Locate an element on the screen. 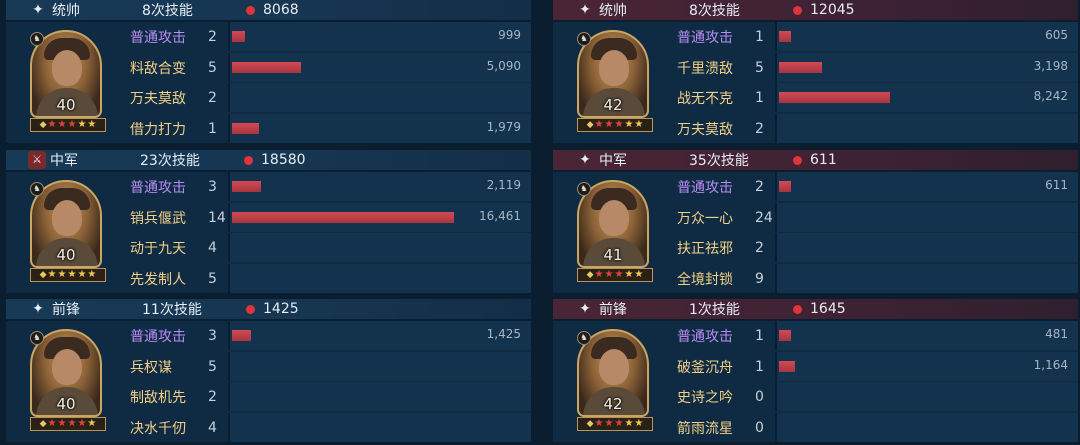 The width and height of the screenshot is (1080, 445). troop-type-icon: ♞ is located at coordinates (37, 338).